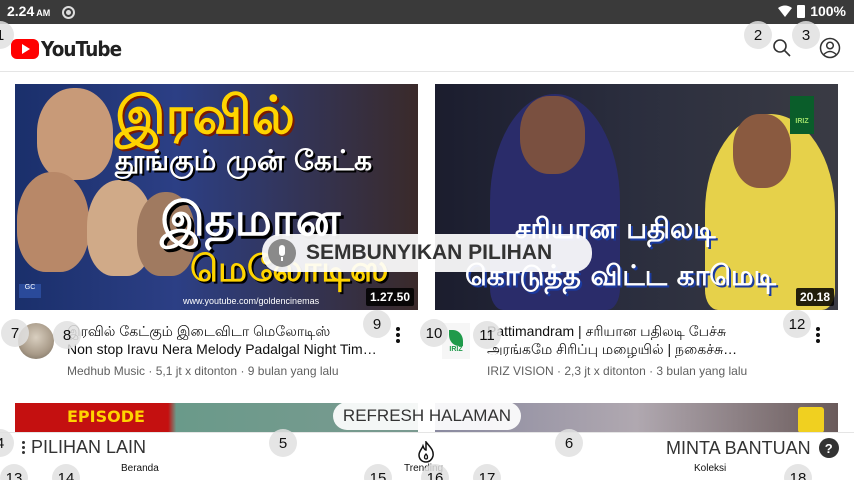 The width and height of the screenshot is (854, 480). What do you see at coordinates (283, 443) in the screenshot?
I see `marker-badge: 5` at bounding box center [283, 443].